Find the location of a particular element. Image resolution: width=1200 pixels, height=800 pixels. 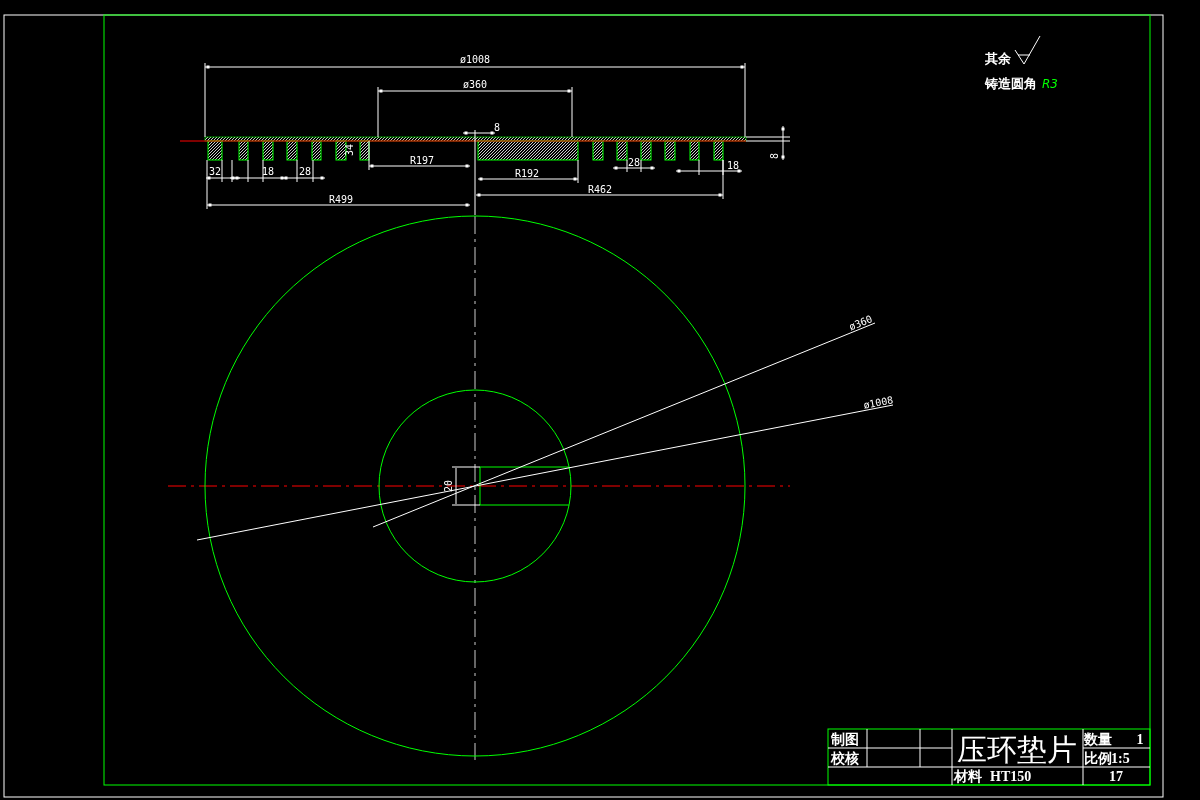

value-text: HT150 is located at coordinates (1011, 776).